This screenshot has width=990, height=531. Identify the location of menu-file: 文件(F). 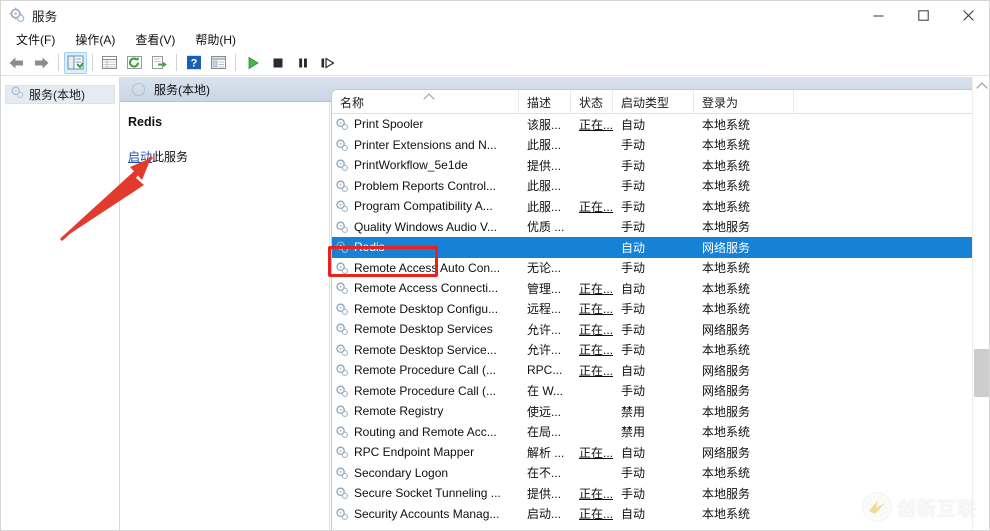
(35, 39).